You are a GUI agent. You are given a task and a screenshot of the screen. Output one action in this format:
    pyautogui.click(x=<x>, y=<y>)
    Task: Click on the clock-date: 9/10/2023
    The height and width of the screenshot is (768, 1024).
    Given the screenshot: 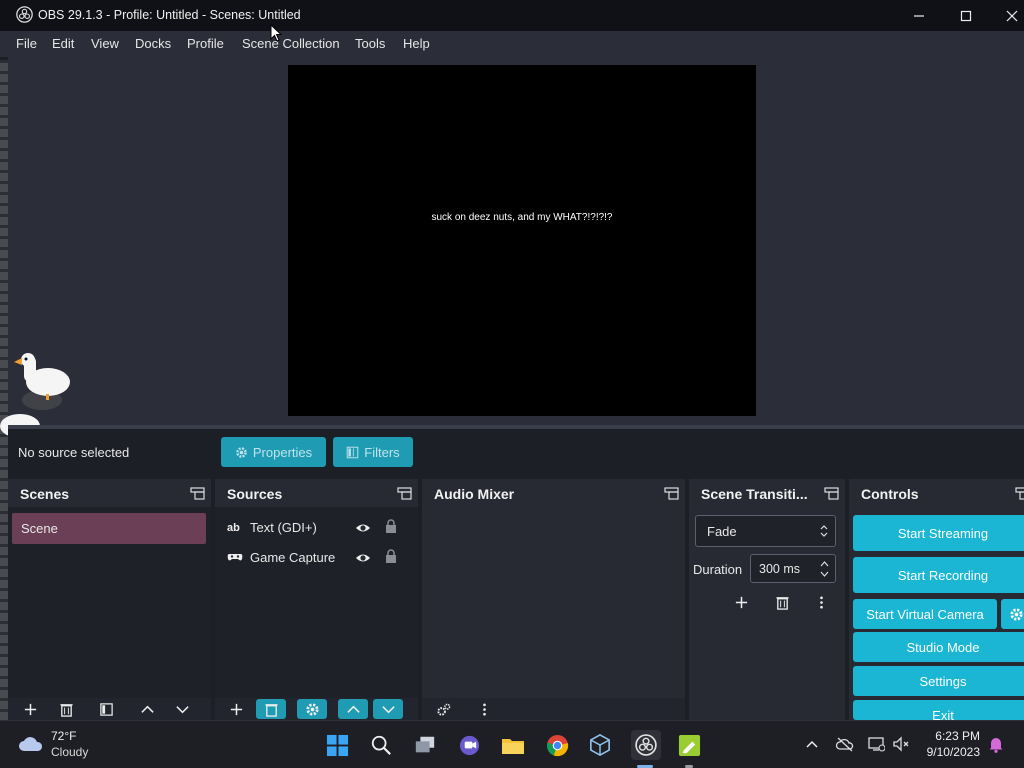 What is the action you would take?
    pyautogui.click(x=953, y=752)
    